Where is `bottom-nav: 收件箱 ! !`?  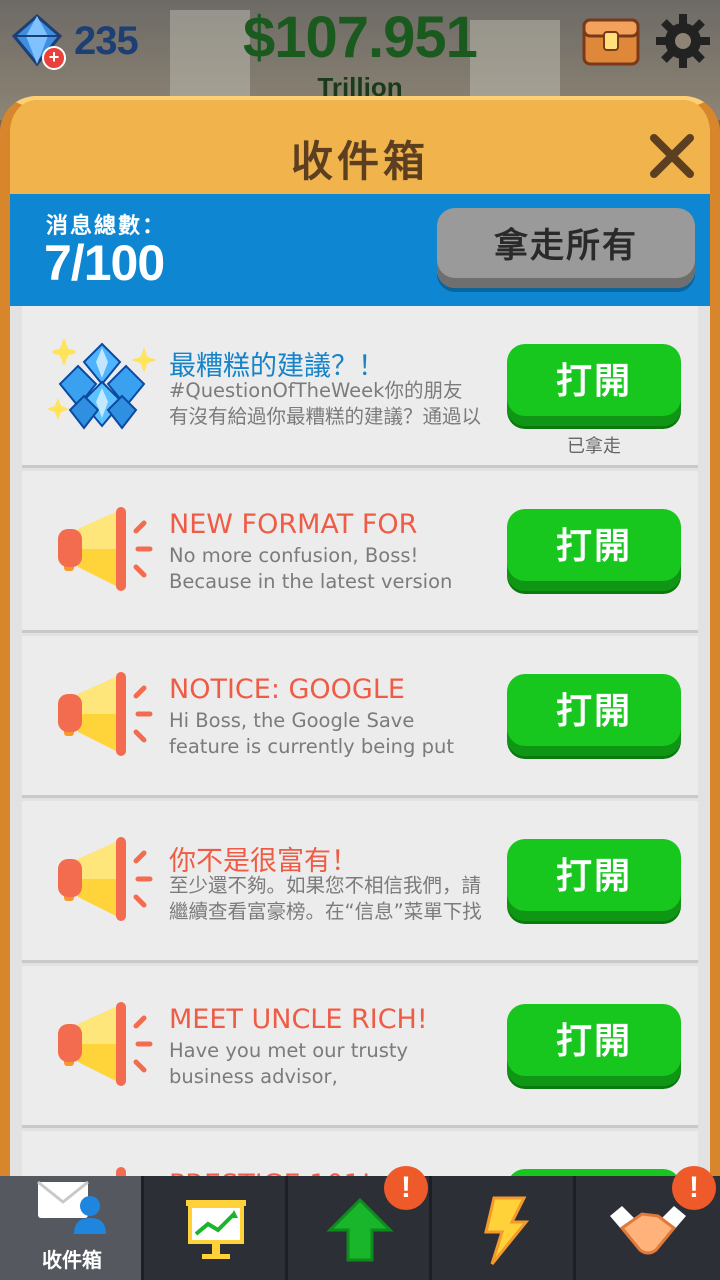
bottom-nav: 收件箱 ! ! is located at coordinates (360, 1223).